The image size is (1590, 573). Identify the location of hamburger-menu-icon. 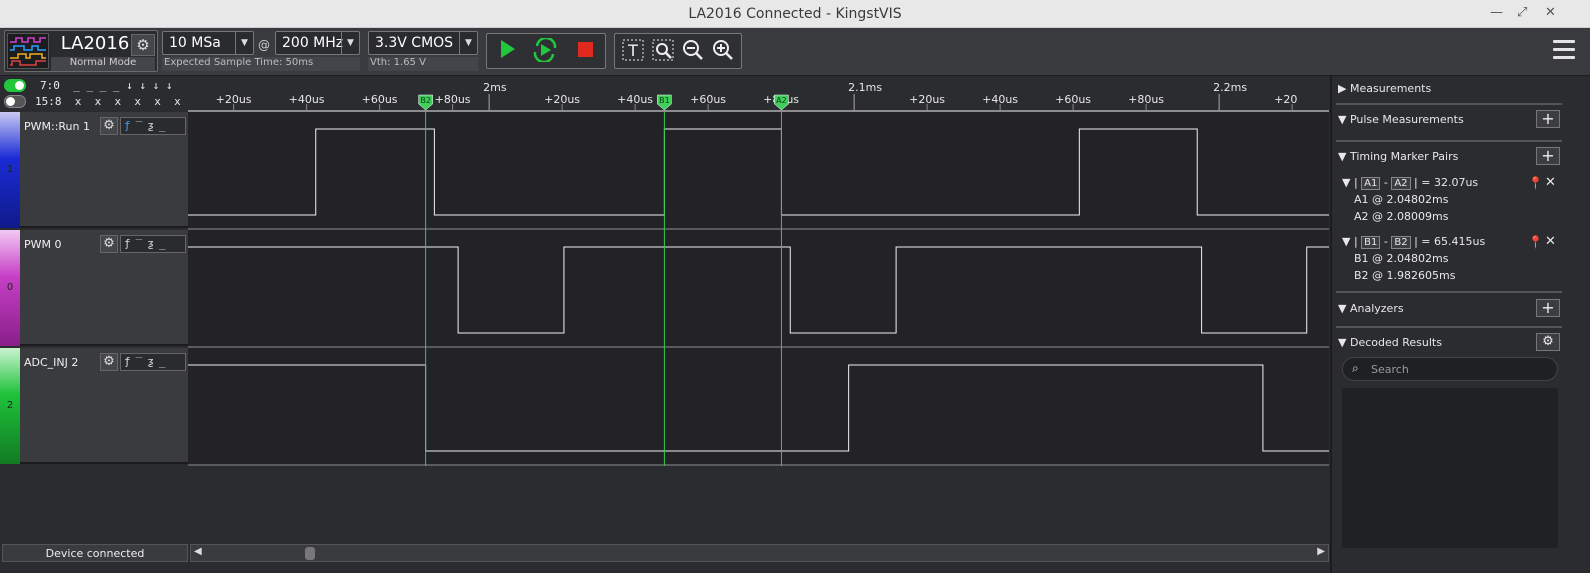
(1564, 51).